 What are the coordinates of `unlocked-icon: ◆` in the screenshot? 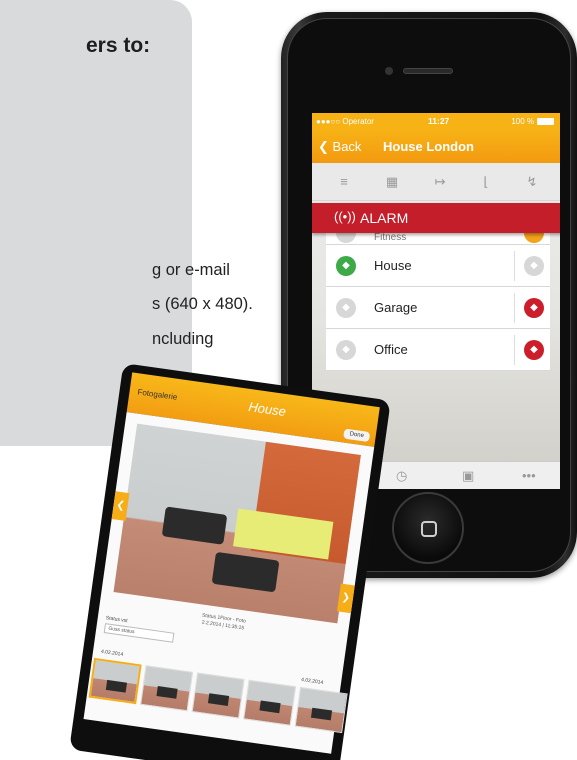 It's located at (346, 266).